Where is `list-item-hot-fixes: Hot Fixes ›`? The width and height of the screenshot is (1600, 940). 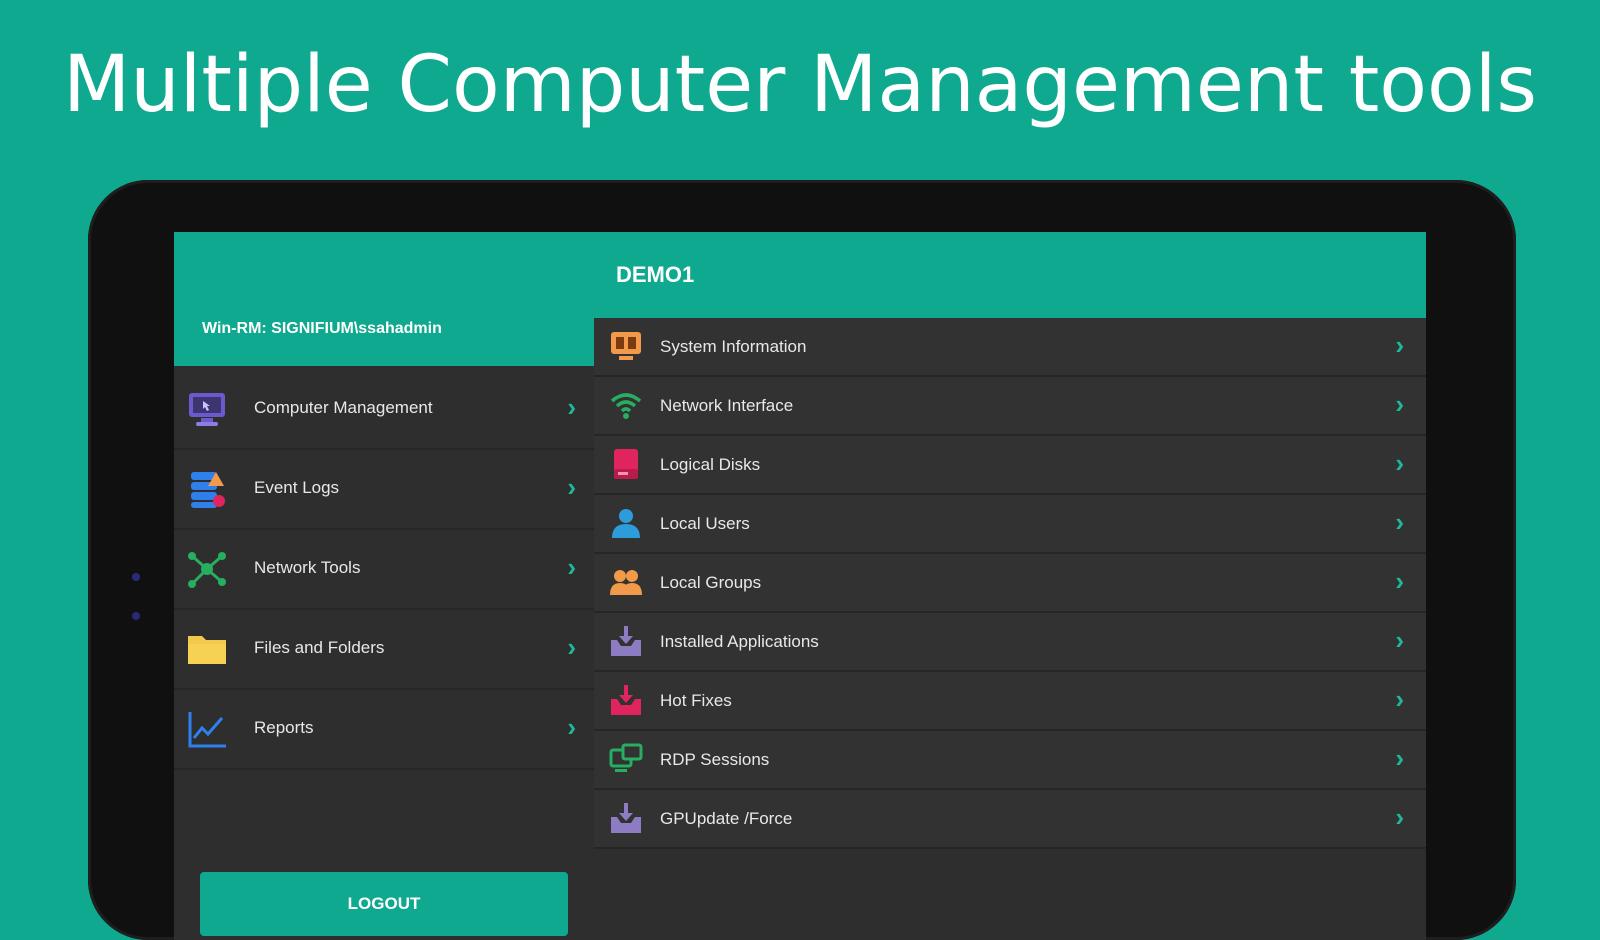
list-item-hot-fixes: Hot Fixes › is located at coordinates (1010, 701).